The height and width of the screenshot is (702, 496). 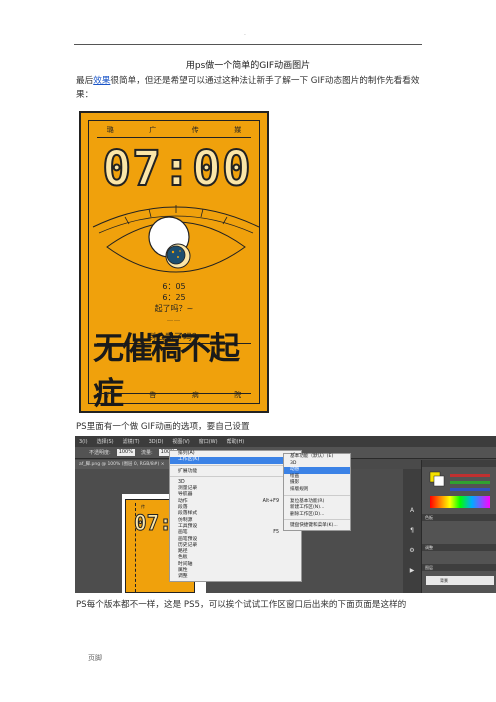 I want to click on poster-bottom-text: 广 告 病 院, so click(x=174, y=395).